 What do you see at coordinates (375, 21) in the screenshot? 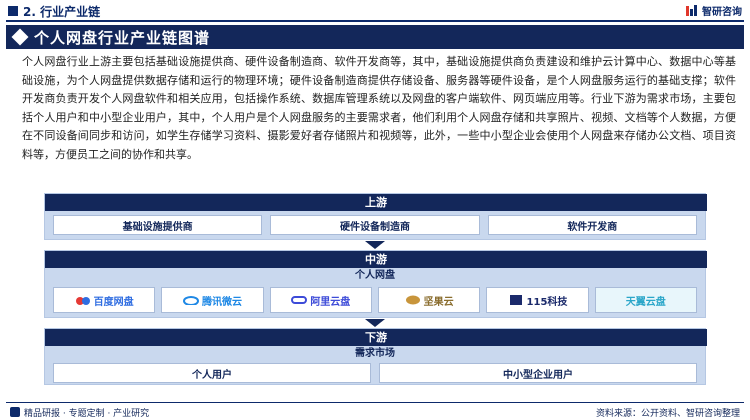
I see `top-rule` at bounding box center [375, 21].